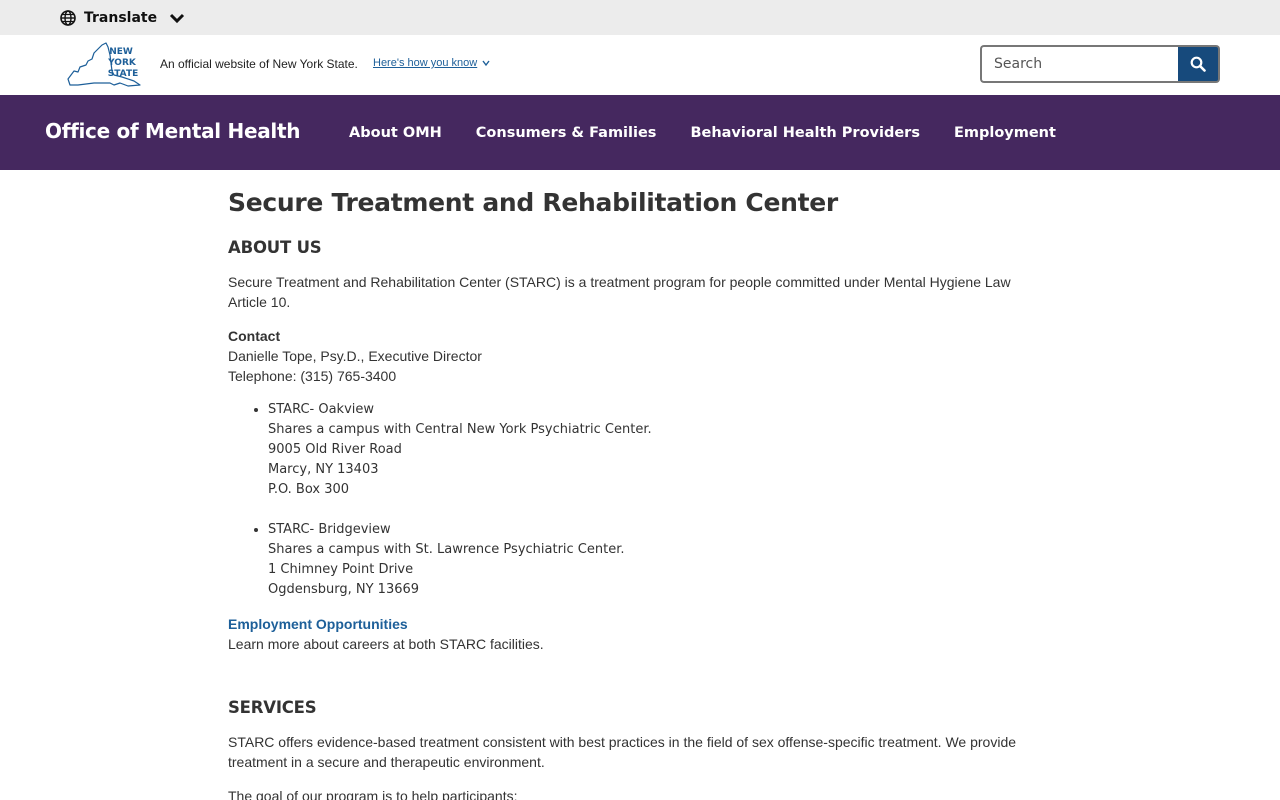  I want to click on location-detail: 1 Chimney Point Drive, so click(341, 569).